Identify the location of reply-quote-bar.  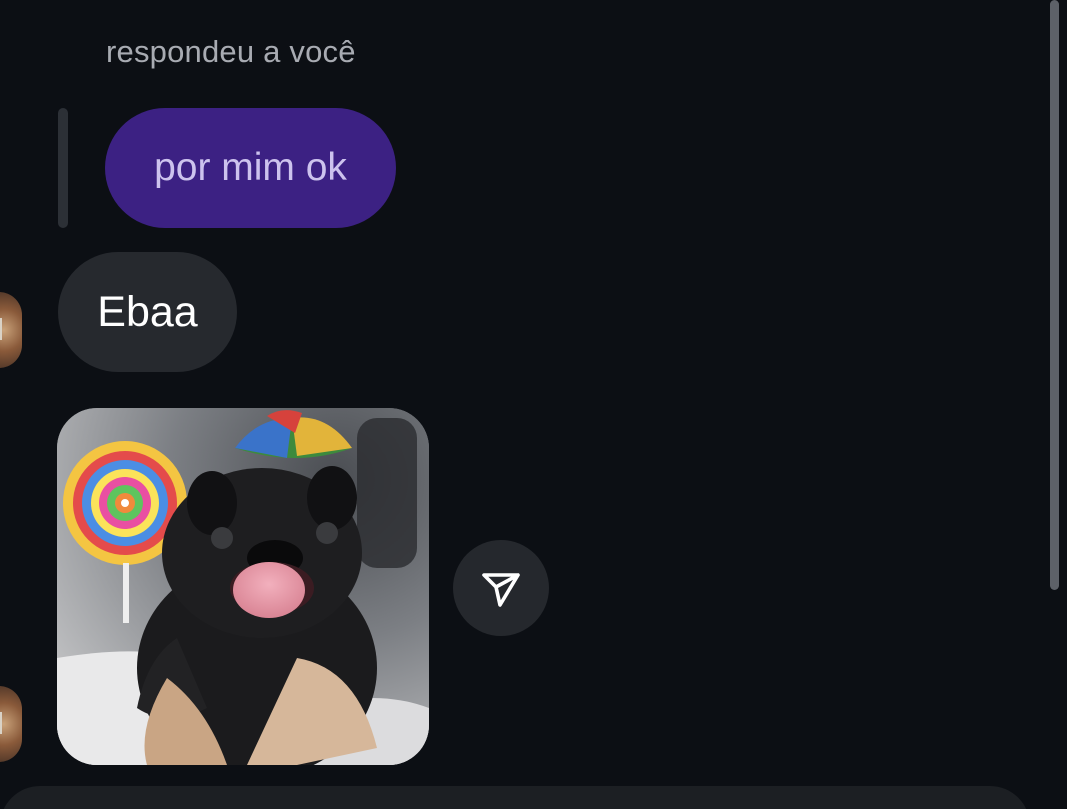
(63, 168).